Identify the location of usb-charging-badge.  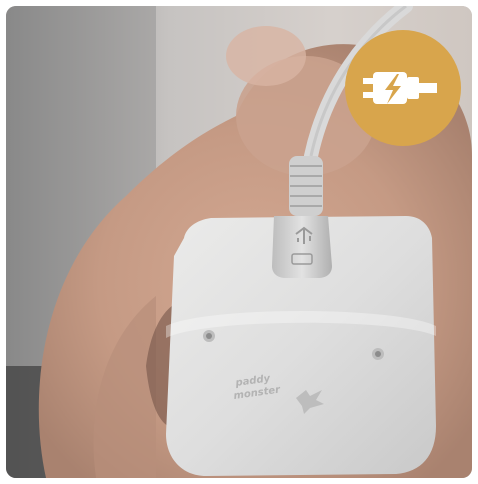
(403, 88).